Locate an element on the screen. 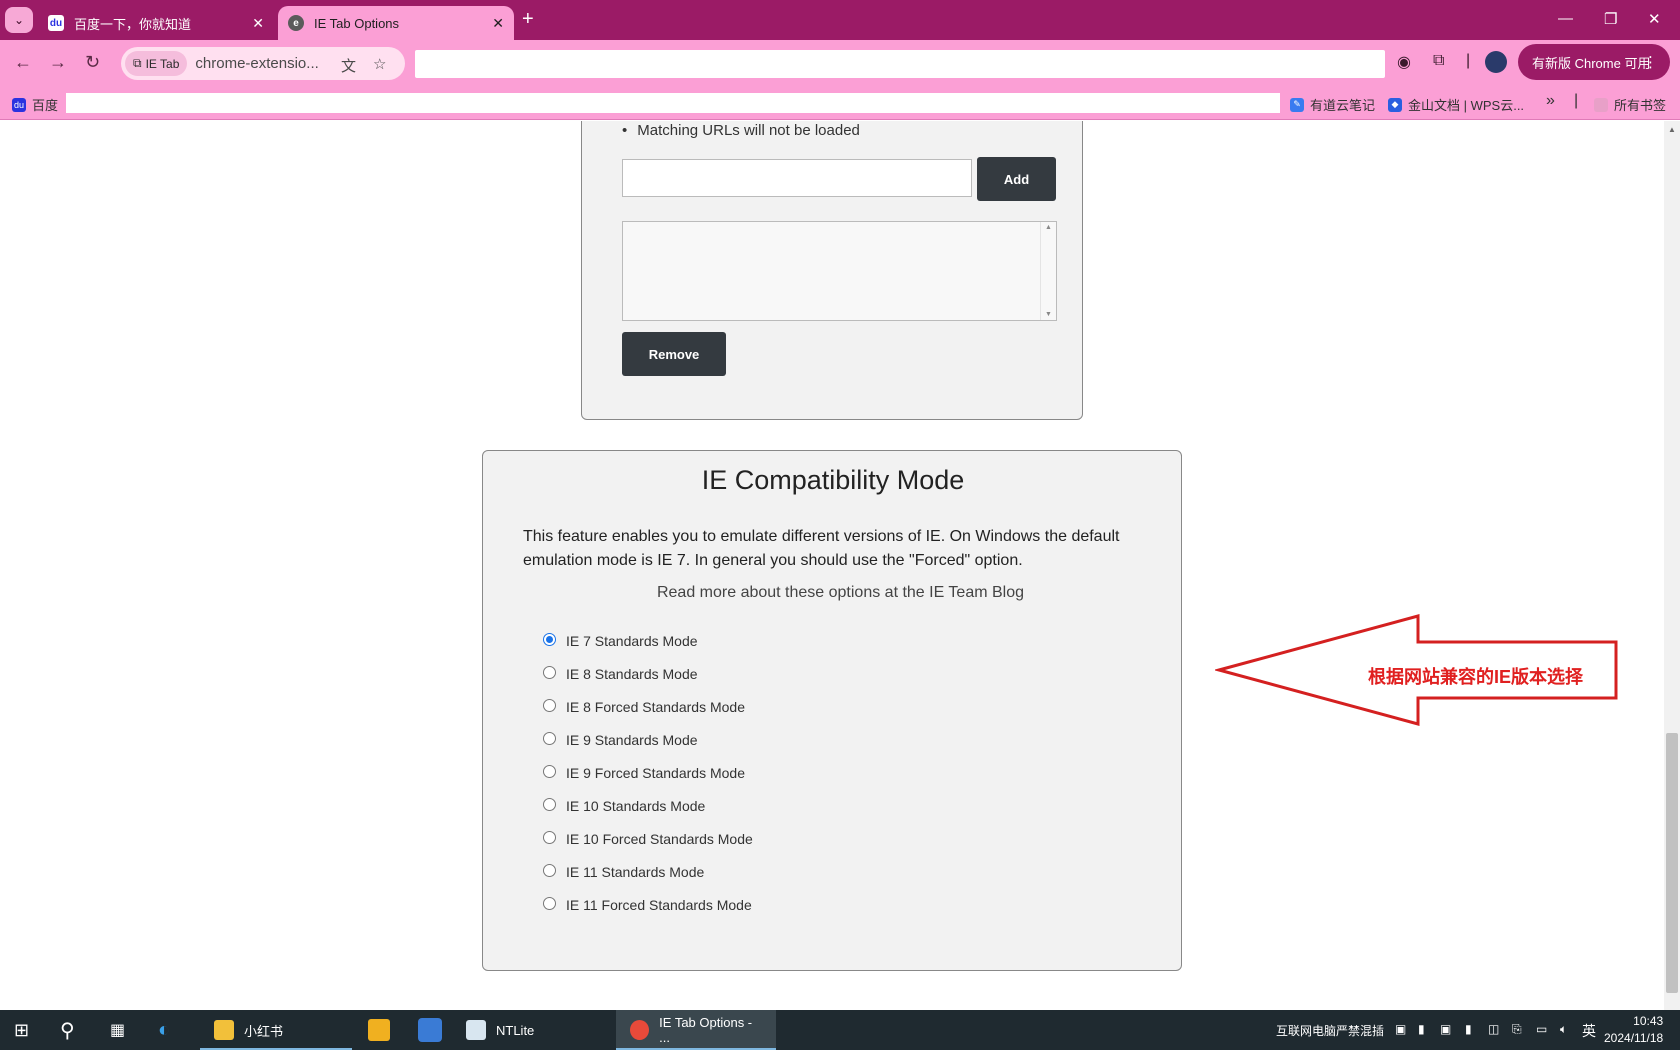 The height and width of the screenshot is (1050, 1680). more-vert-icon: ⋮ is located at coordinates (1650, 62).